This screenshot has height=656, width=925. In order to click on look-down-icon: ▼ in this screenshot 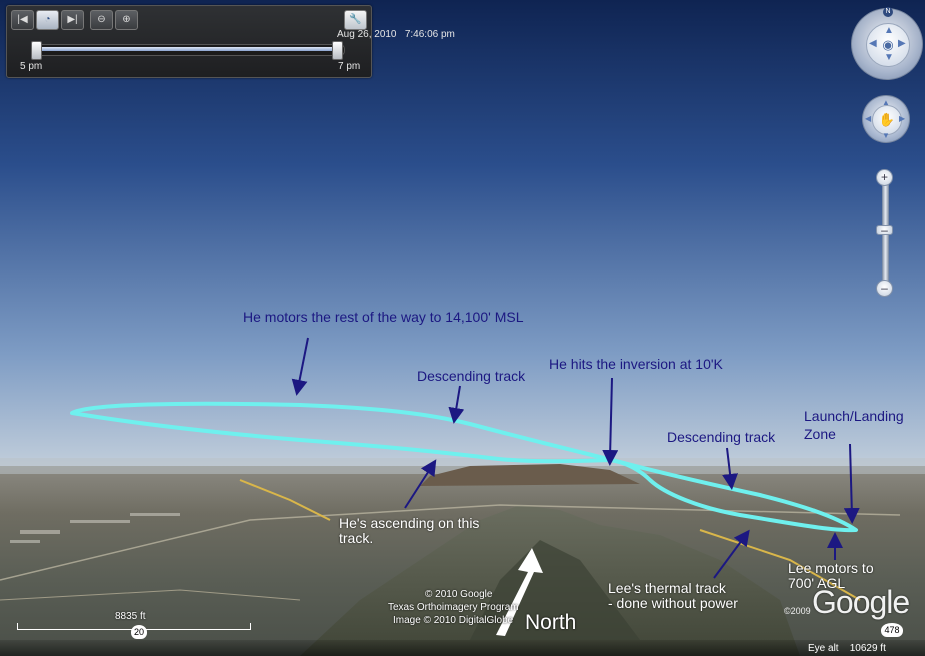, I will do `click(889, 57)`.